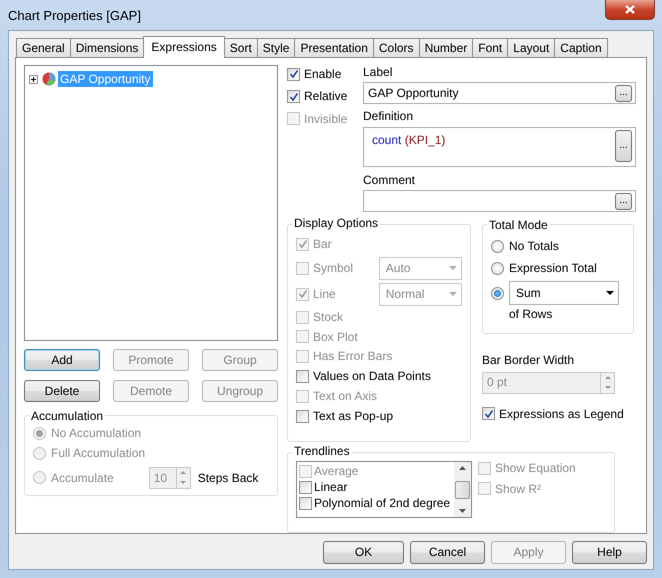 Image resolution: width=662 pixels, height=578 pixels. Describe the element at coordinates (528, 293) in the screenshot. I see `dropdown-value: Sum` at that location.